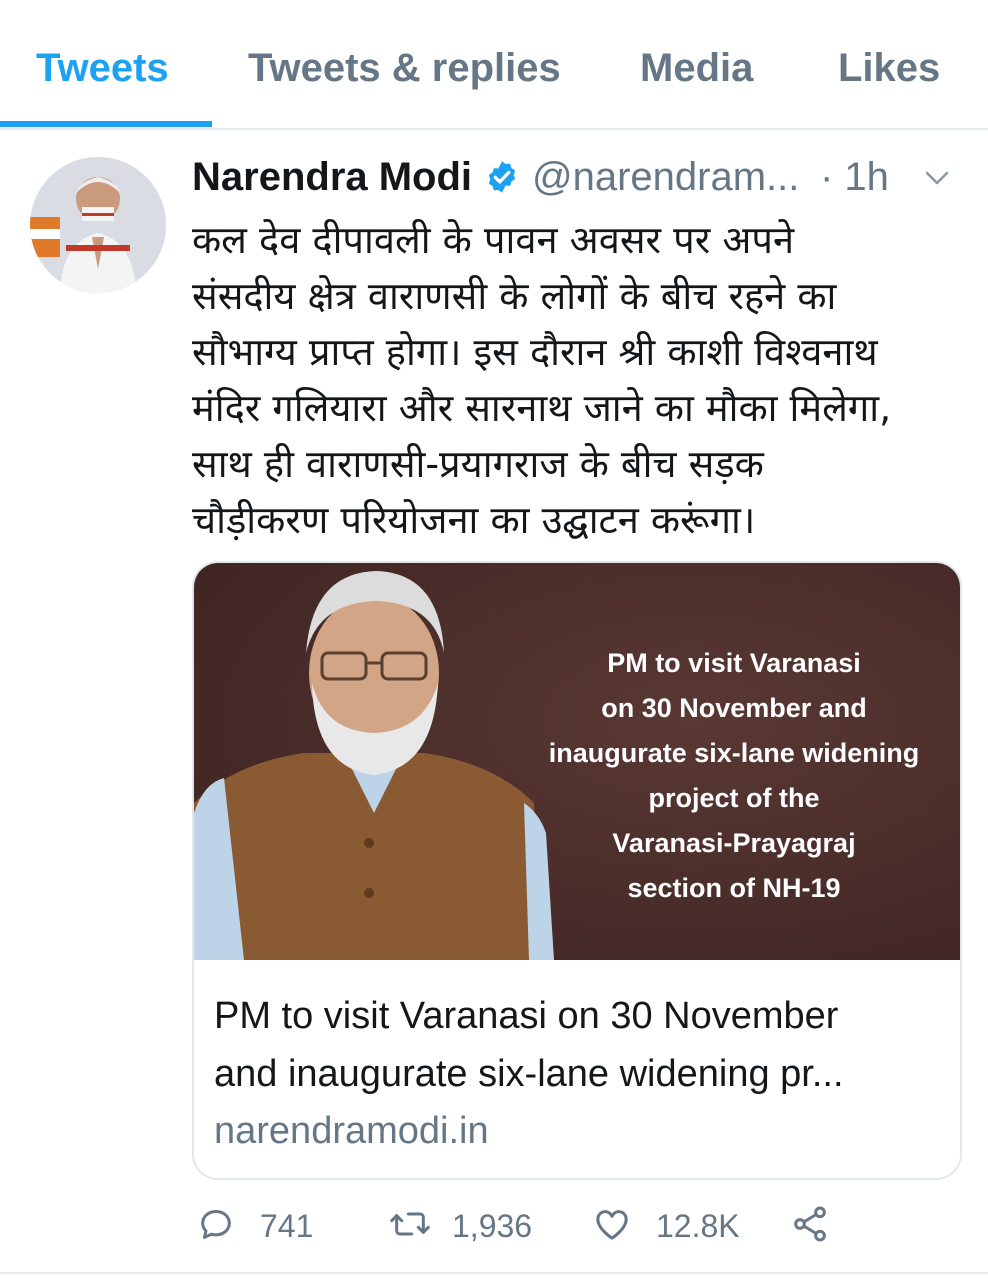 This screenshot has height=1280, width=988. I want to click on avatar, so click(98, 225).